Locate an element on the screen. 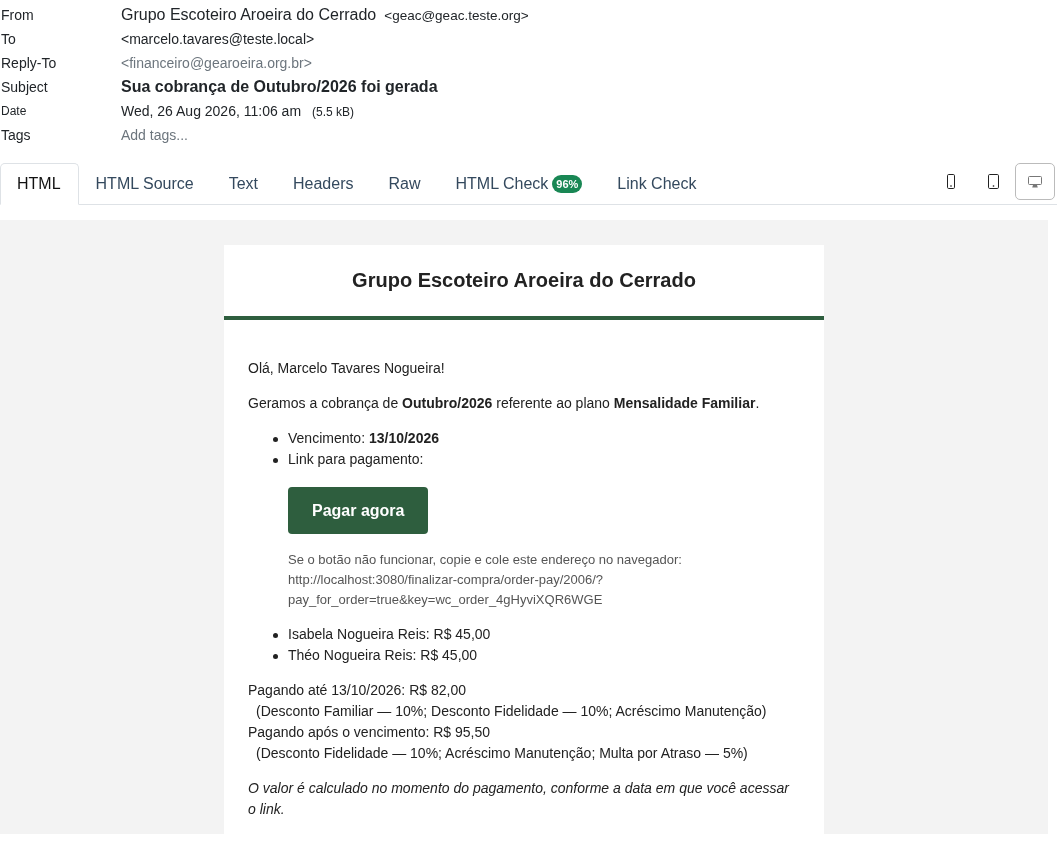  greeting-text: Olá, Marcelo Tavares Nogueira! is located at coordinates (347, 368).